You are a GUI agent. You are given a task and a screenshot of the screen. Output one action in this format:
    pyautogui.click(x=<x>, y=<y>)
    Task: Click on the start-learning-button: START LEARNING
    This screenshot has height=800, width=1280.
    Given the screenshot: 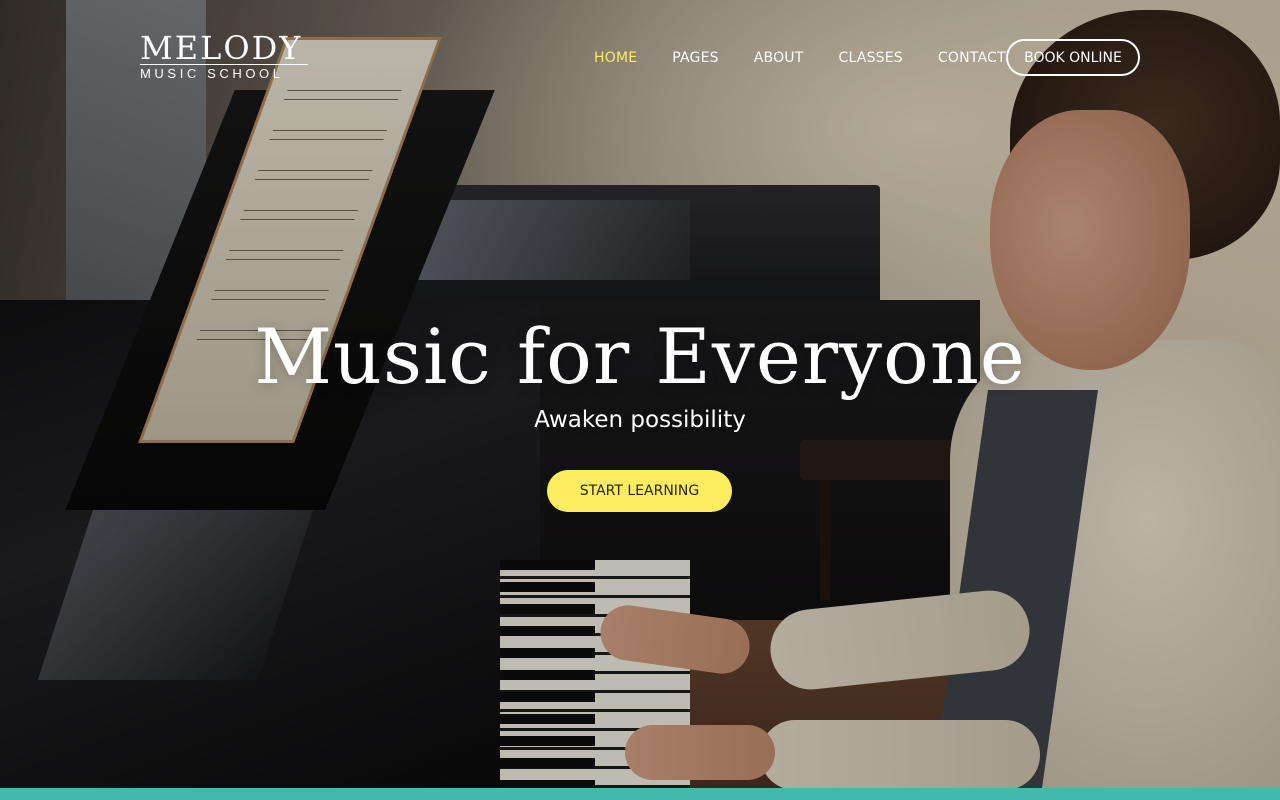 What is the action you would take?
    pyautogui.click(x=639, y=491)
    